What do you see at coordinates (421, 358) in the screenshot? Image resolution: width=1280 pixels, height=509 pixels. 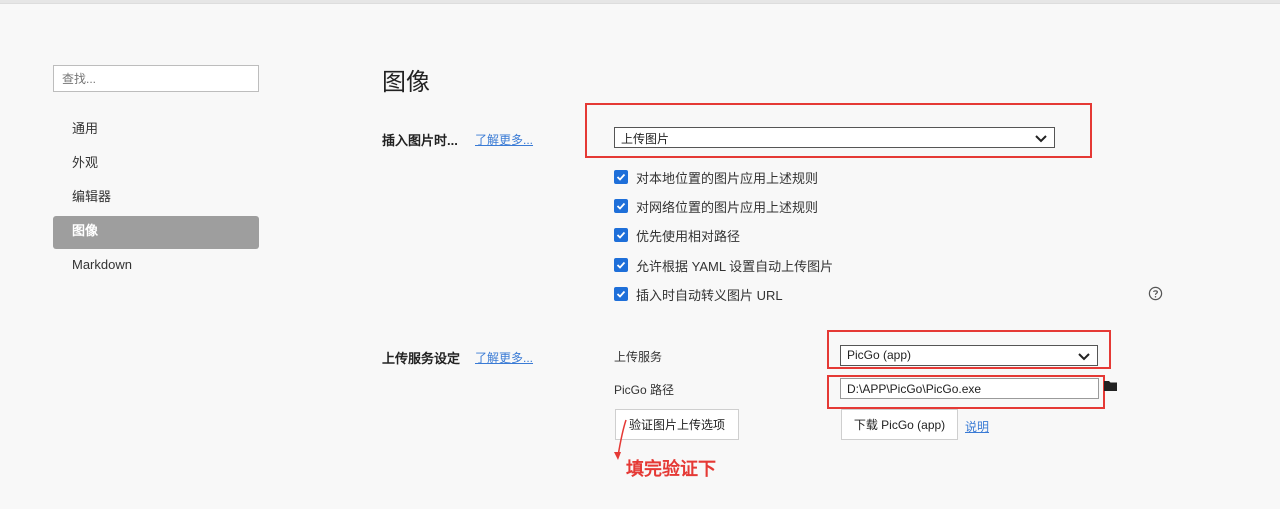 I see `upload-service-label: 上传服务设定` at bounding box center [421, 358].